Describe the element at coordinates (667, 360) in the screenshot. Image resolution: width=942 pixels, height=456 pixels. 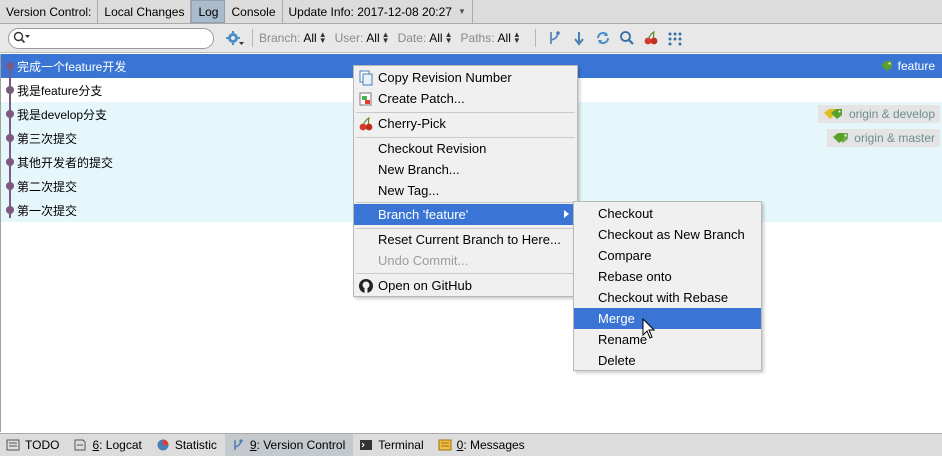
I see `submenu-delete: Delete` at that location.